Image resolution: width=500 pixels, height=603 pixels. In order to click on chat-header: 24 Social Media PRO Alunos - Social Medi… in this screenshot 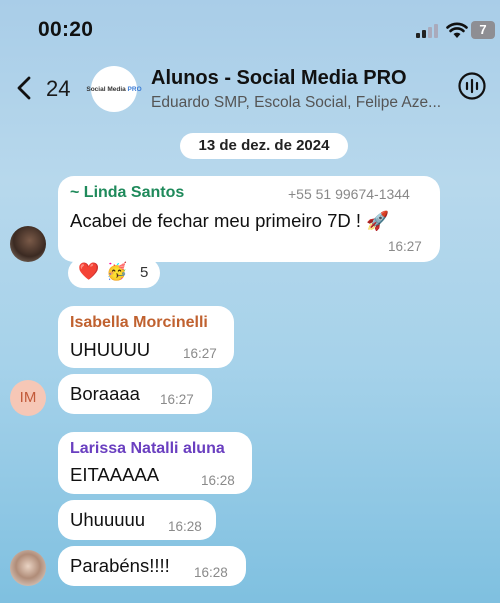, I will do `click(250, 89)`.